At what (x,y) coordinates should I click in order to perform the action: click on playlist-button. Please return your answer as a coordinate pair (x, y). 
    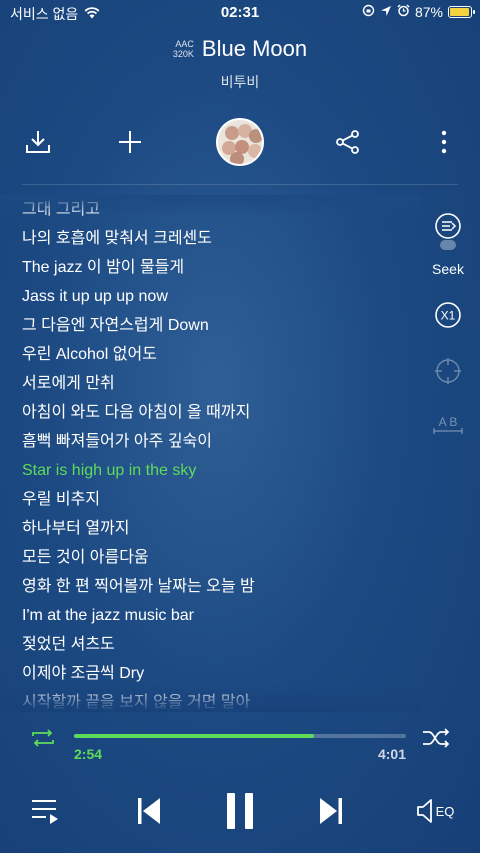
    Looking at the image, I should click on (46, 811).